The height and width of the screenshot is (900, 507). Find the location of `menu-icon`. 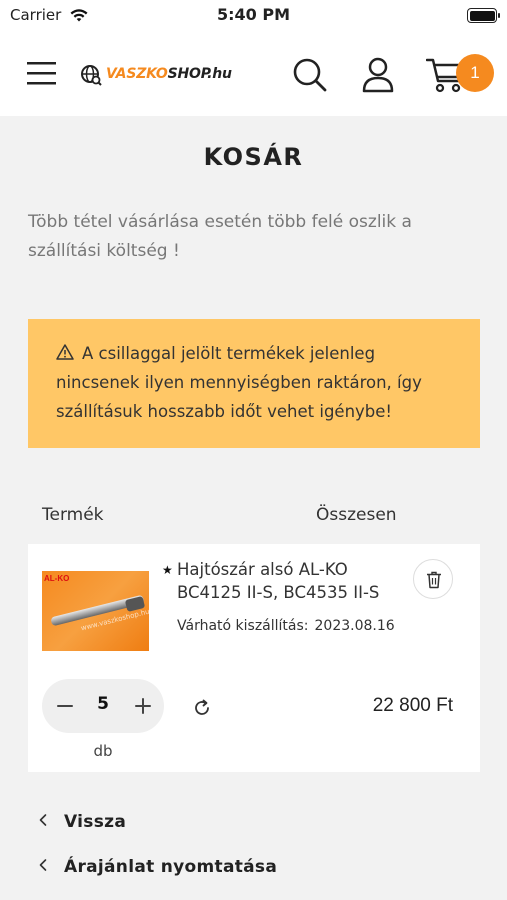

menu-icon is located at coordinates (41, 73).